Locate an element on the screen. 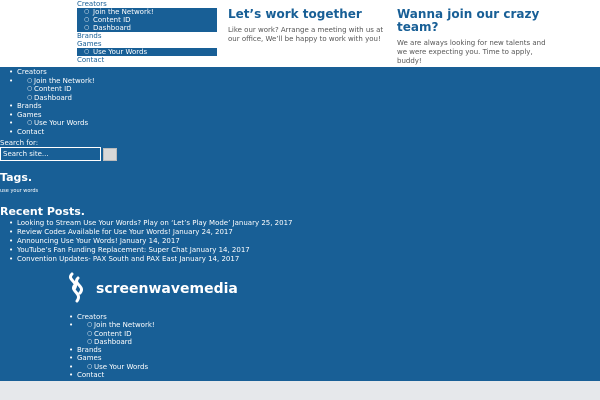  footer-nav-use-your-words: Use Your Words is located at coordinates (116, 367).